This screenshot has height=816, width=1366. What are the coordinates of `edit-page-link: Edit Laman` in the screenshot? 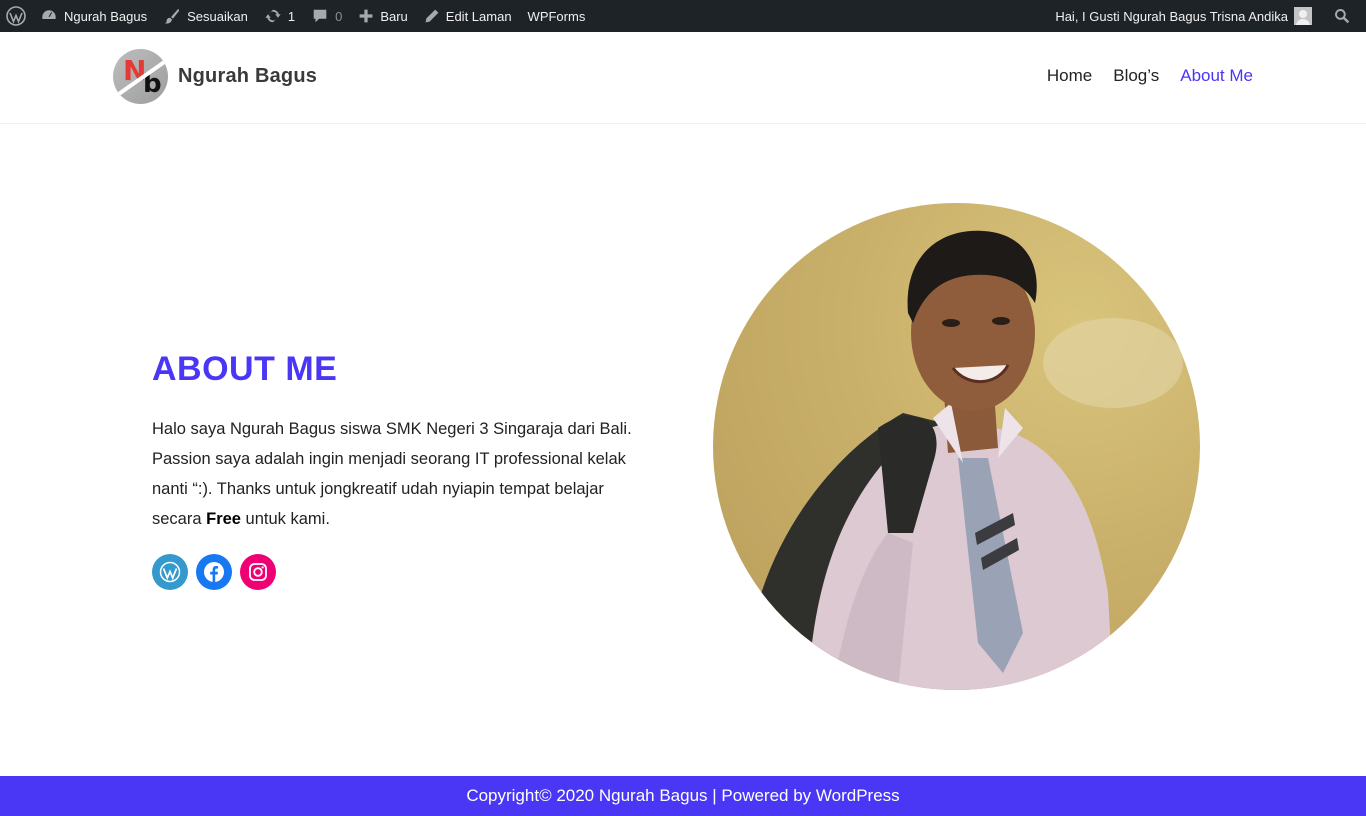 It's located at (468, 16).